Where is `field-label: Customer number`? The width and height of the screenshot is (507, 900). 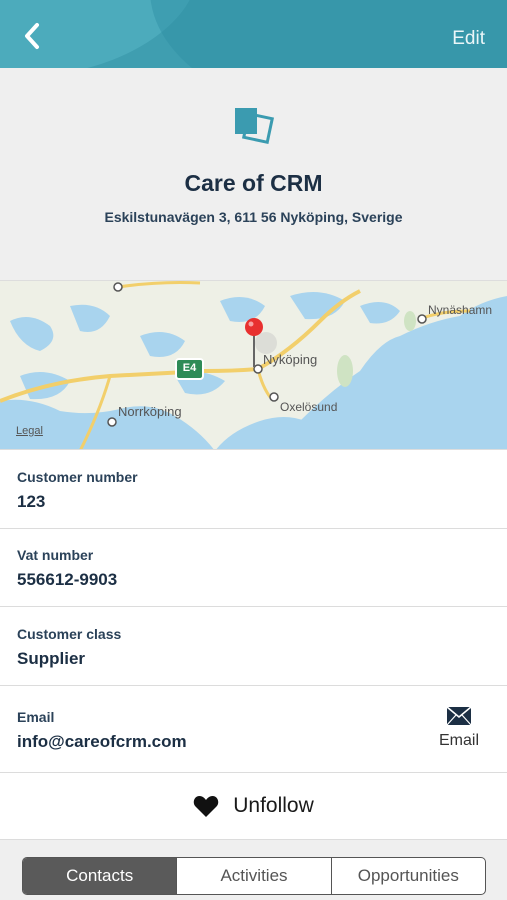
field-label: Customer number is located at coordinates (77, 477).